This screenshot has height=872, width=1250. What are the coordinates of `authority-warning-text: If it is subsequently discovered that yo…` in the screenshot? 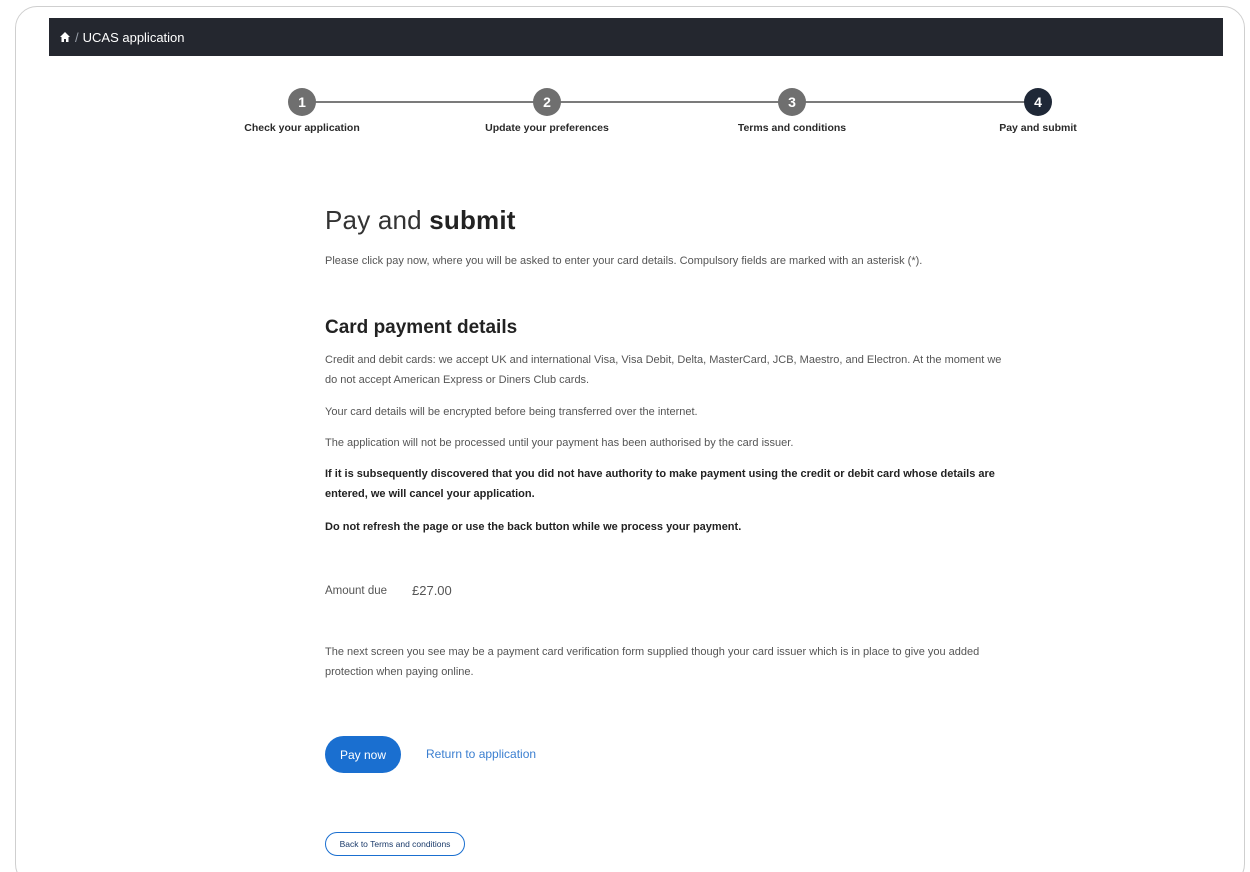 It's located at (660, 484).